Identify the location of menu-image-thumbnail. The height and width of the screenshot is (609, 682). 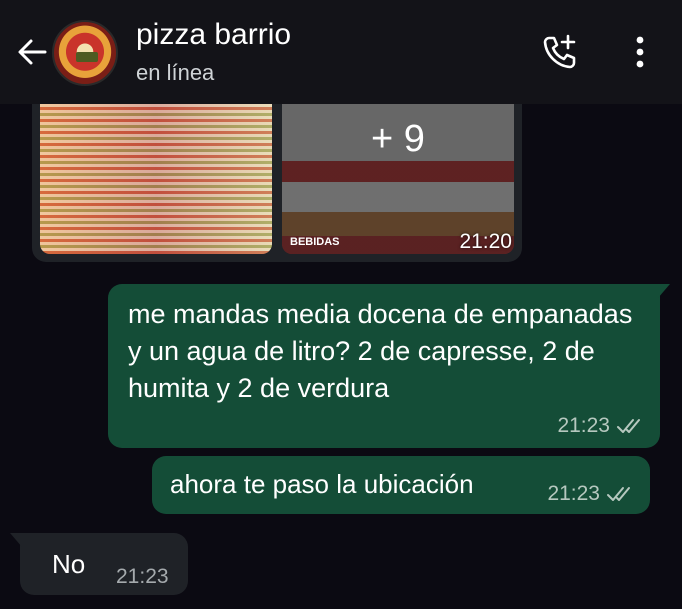
(156, 179).